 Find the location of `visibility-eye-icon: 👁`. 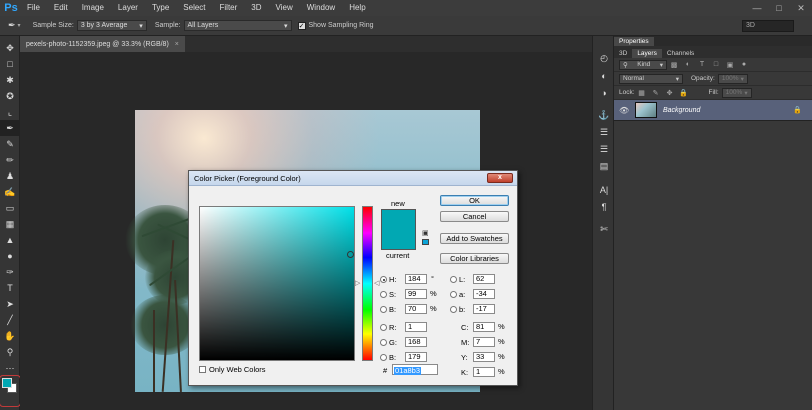

visibility-eye-icon: 👁 is located at coordinates (624, 110).